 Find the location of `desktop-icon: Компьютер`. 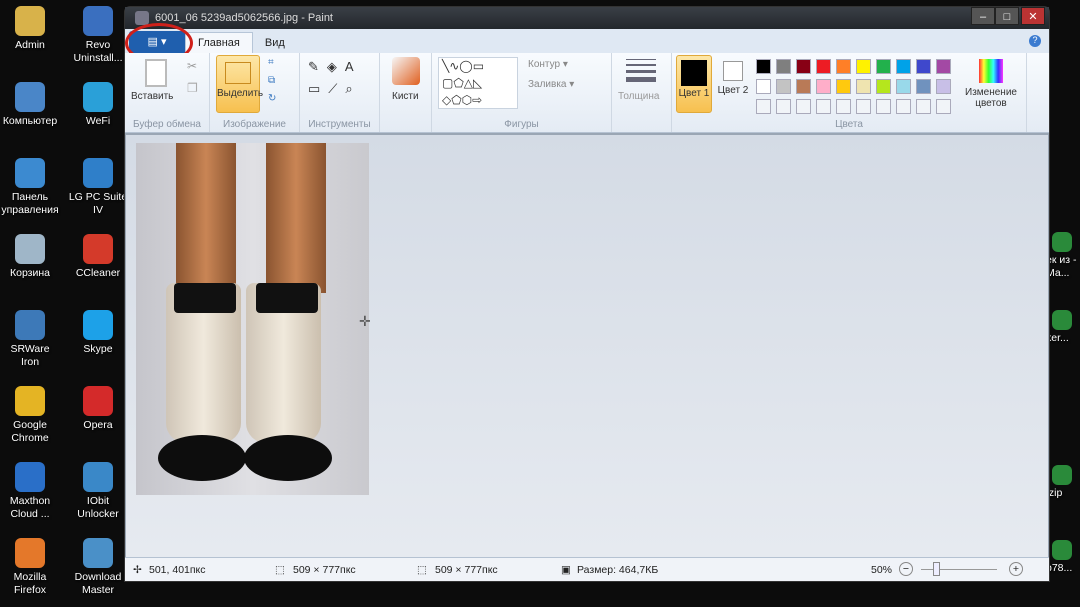

desktop-icon: Компьютер is located at coordinates (30, 105).